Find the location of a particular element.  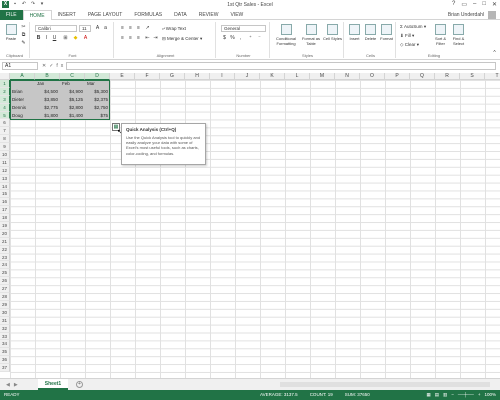

cell: Dieter is located at coordinates (22, 100).